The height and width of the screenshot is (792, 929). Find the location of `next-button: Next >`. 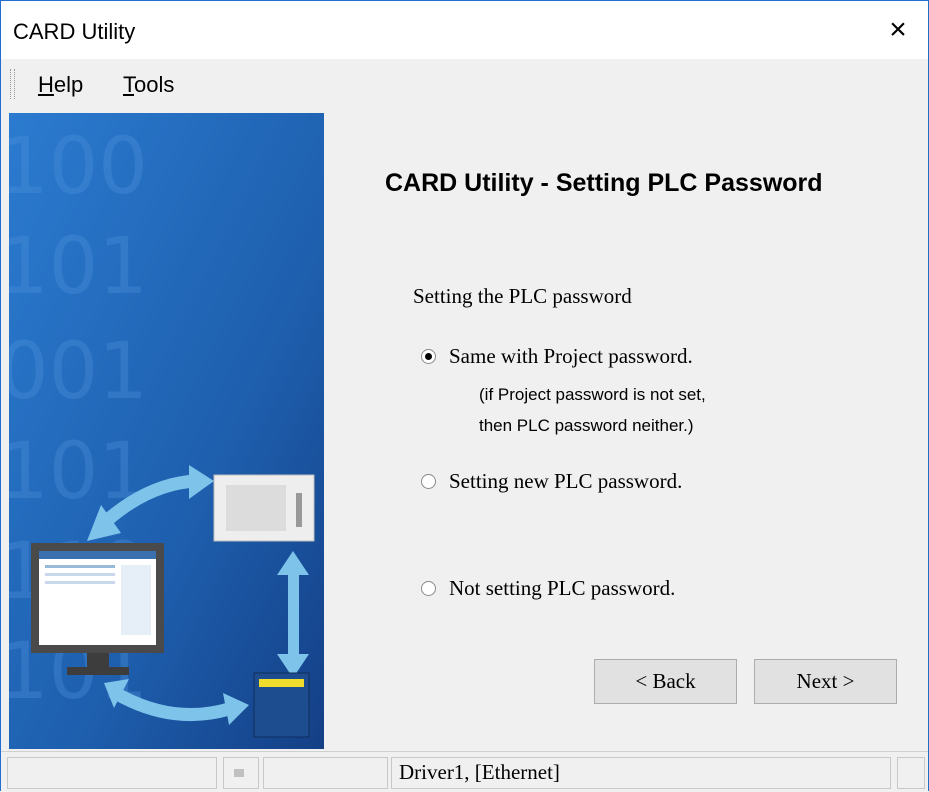

next-button: Next > is located at coordinates (825, 681).